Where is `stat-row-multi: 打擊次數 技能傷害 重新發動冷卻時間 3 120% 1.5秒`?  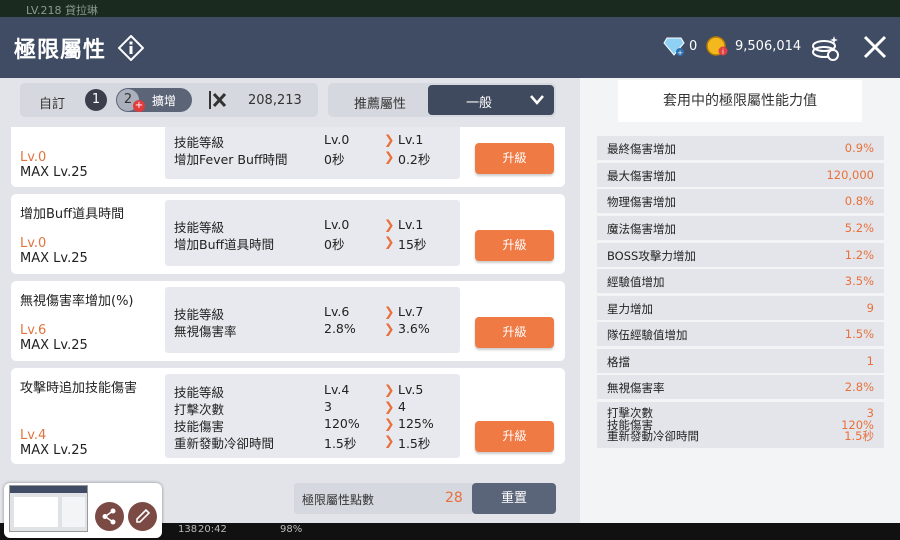 stat-row-multi: 打擊次數 技能傷害 重新發動冷卻時間 3 120% 1.5秒 is located at coordinates (740, 425).